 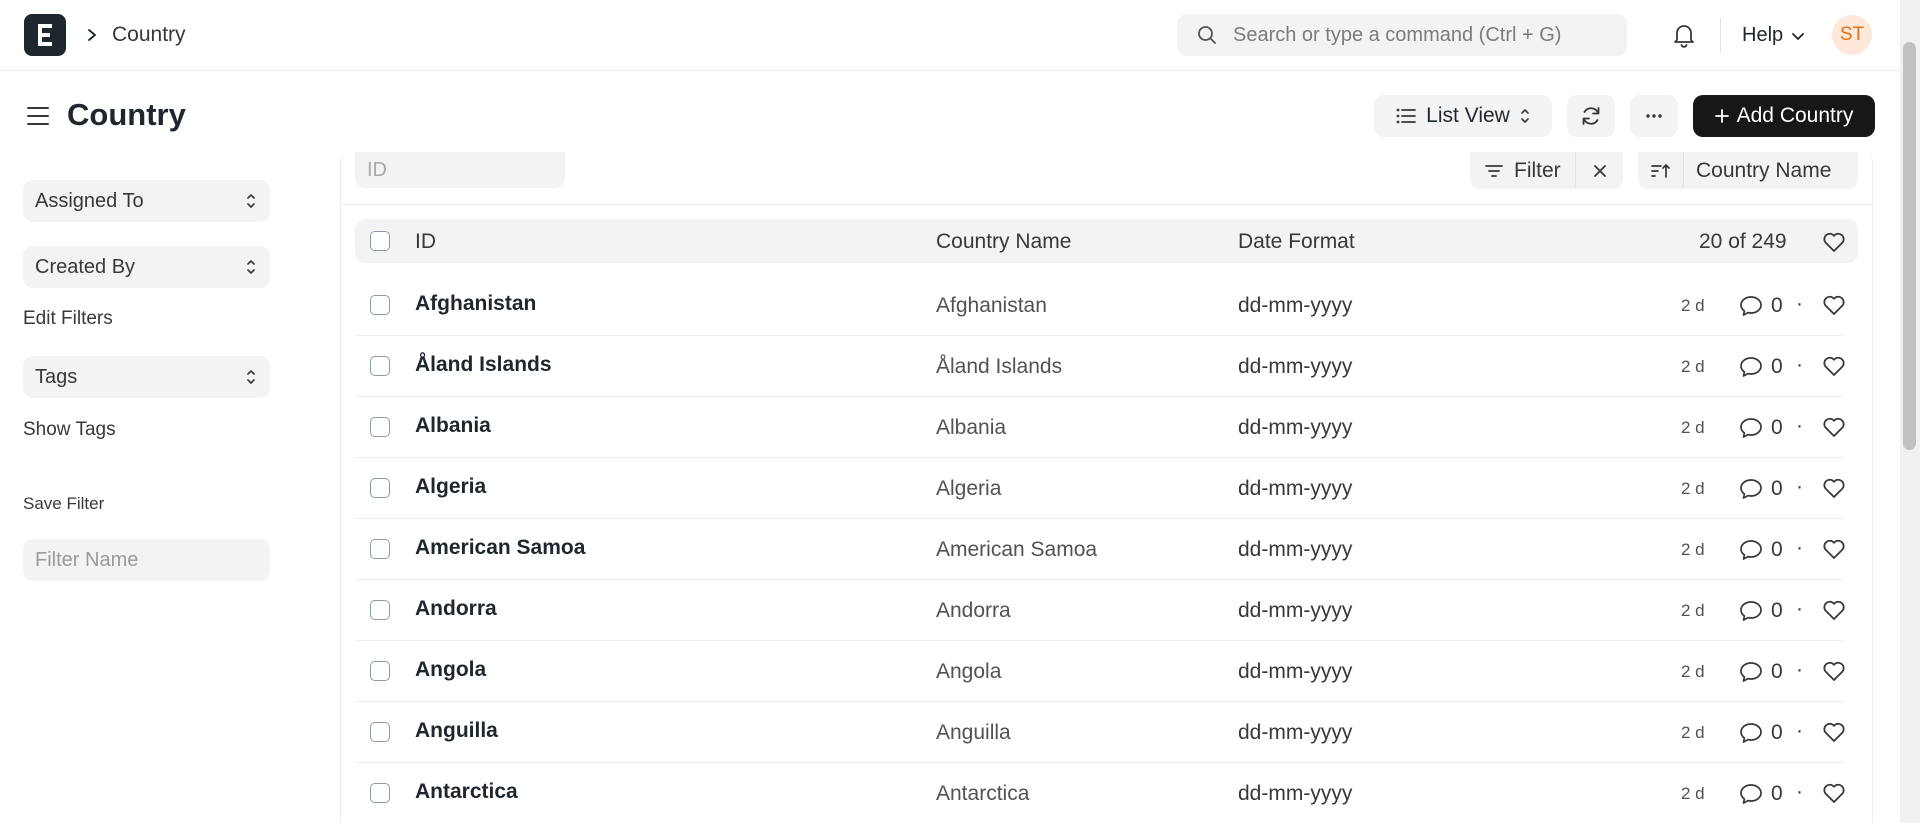 What do you see at coordinates (1017, 549) in the screenshot?
I see `row-country-name: American Samoa` at bounding box center [1017, 549].